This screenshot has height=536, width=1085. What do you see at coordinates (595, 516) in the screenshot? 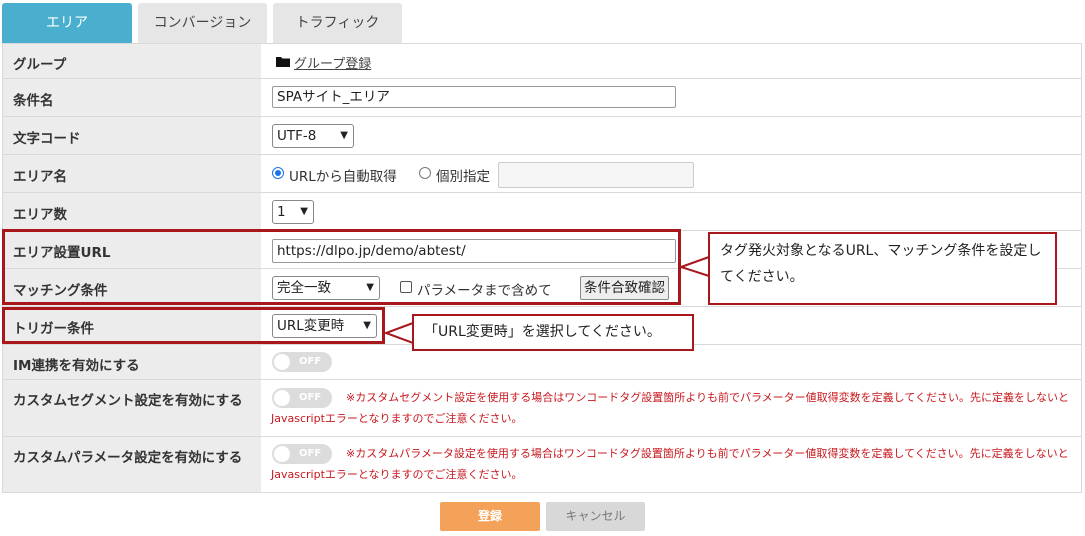
I see `cancel-button: キャンセル` at bounding box center [595, 516].